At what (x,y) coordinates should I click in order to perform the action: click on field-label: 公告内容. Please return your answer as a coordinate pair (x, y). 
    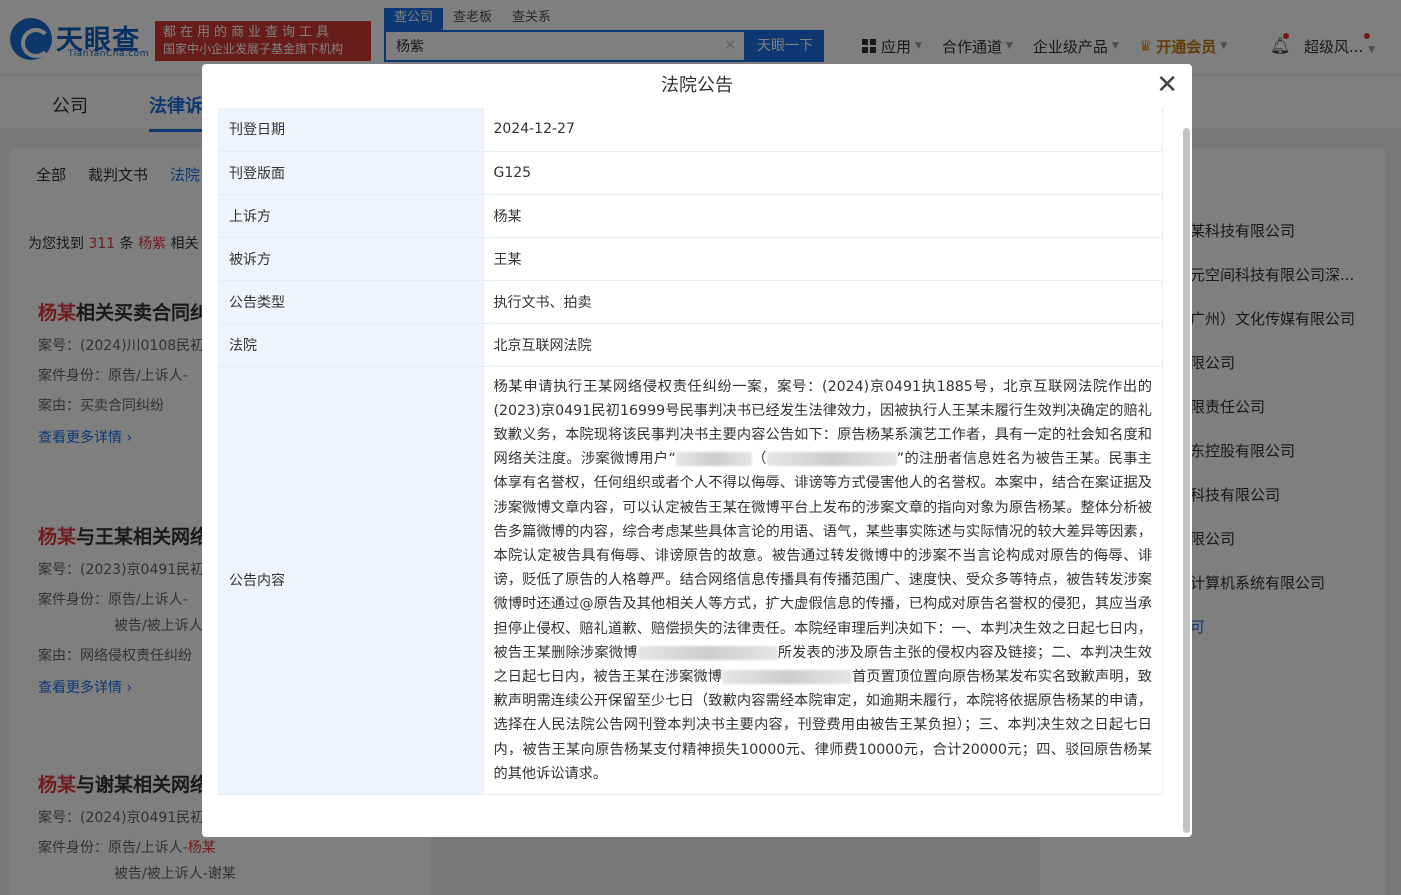
    Looking at the image, I should click on (350, 580).